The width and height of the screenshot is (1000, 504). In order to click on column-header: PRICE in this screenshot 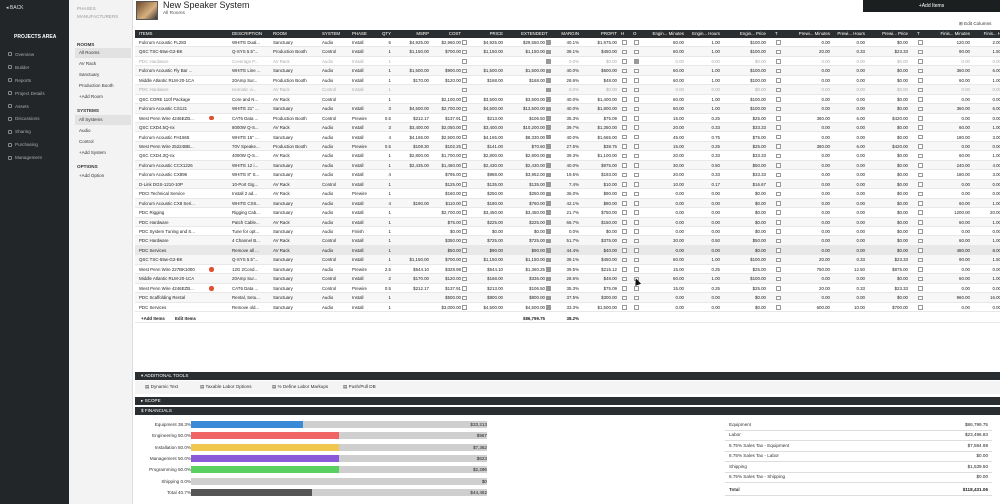, I will do `click(485, 34)`.